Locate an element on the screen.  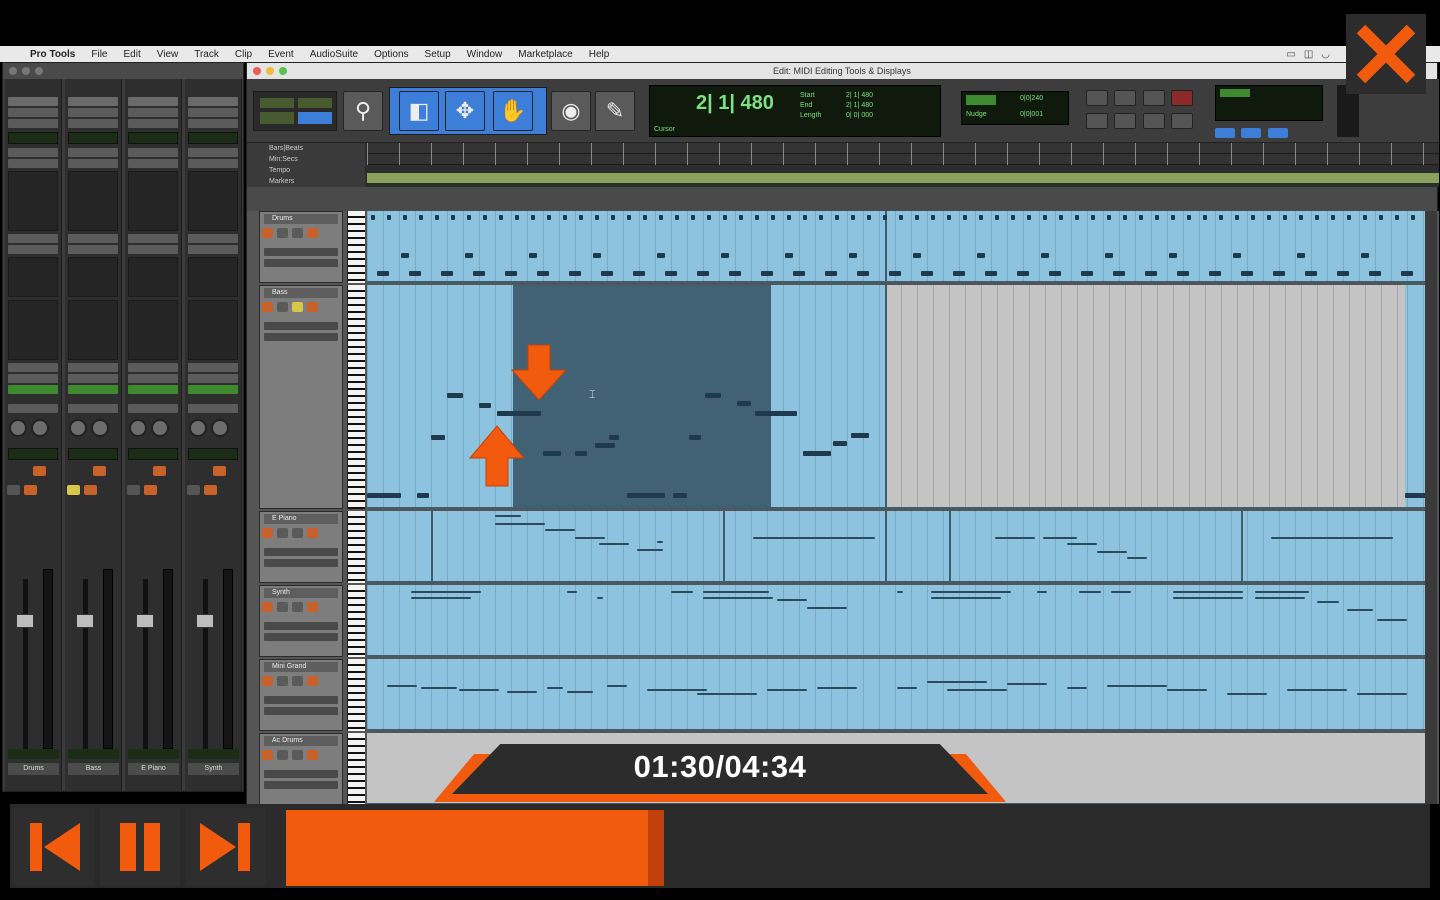
menu-edit: Edit is located at coordinates (132, 54).